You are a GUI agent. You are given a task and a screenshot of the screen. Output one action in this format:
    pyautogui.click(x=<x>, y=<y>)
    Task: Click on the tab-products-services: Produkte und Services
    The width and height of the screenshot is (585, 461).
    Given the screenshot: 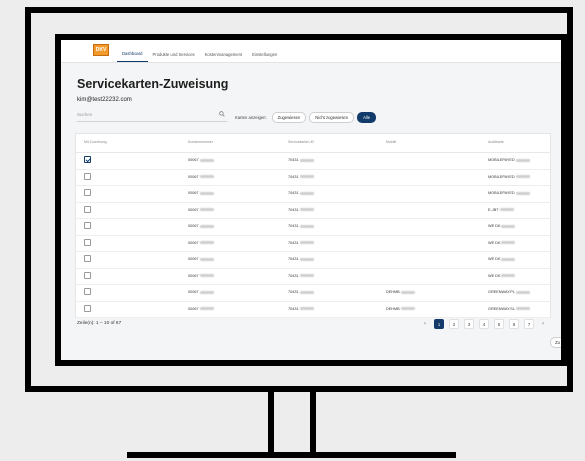 What is the action you would take?
    pyautogui.click(x=174, y=57)
    